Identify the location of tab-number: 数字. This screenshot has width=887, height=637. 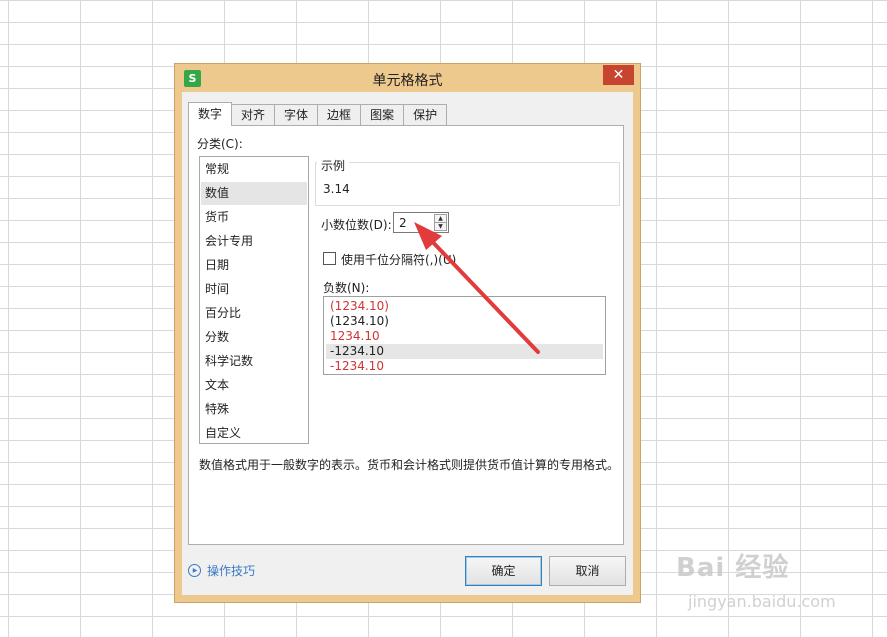
(210, 114).